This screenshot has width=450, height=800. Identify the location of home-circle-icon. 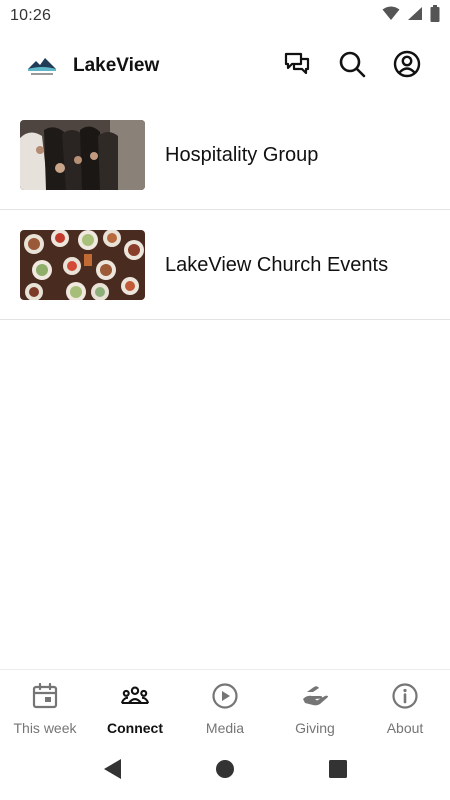
(225, 771).